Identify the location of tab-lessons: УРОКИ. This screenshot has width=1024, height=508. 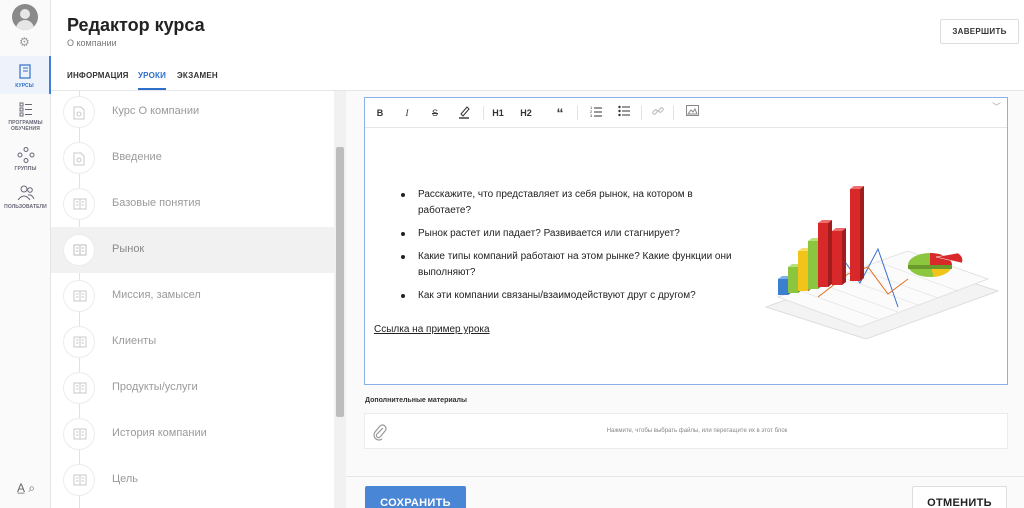
(152, 78).